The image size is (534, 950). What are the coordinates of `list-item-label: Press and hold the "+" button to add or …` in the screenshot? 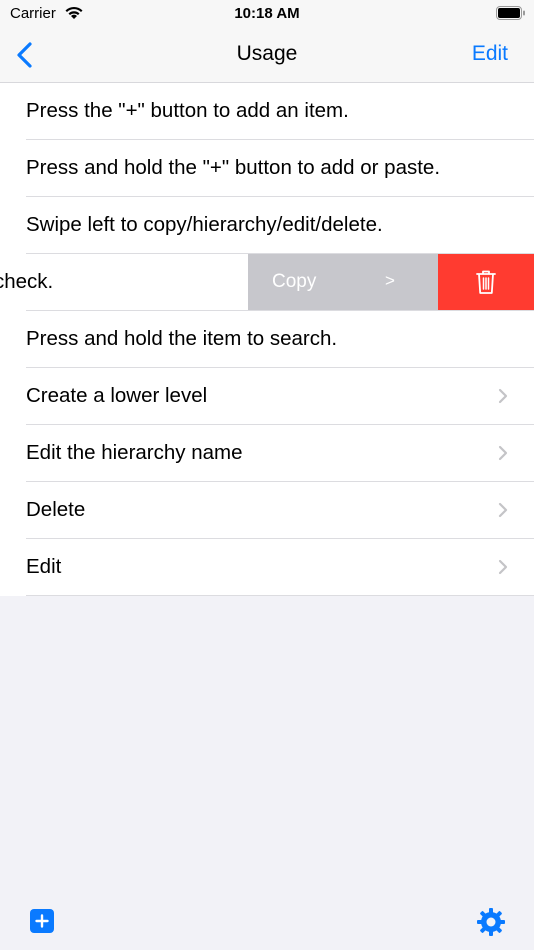 It's located at (233, 167).